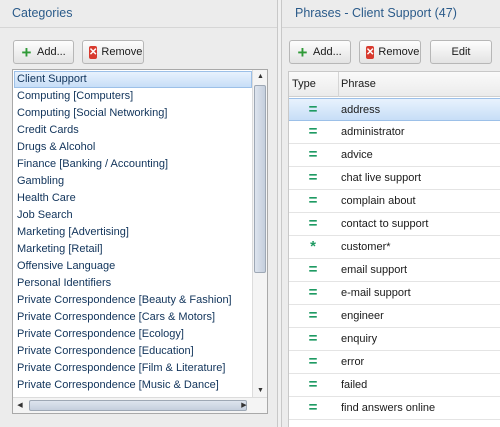 The image size is (500, 427). What do you see at coordinates (260, 179) in the screenshot?
I see `category-vertical-scroll-thumb` at bounding box center [260, 179].